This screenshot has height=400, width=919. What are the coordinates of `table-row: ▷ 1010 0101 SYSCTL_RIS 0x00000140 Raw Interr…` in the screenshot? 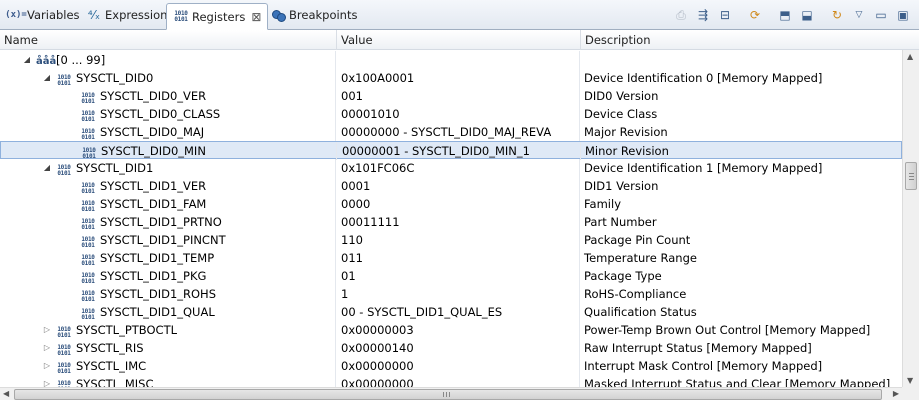 It's located at (451, 348).